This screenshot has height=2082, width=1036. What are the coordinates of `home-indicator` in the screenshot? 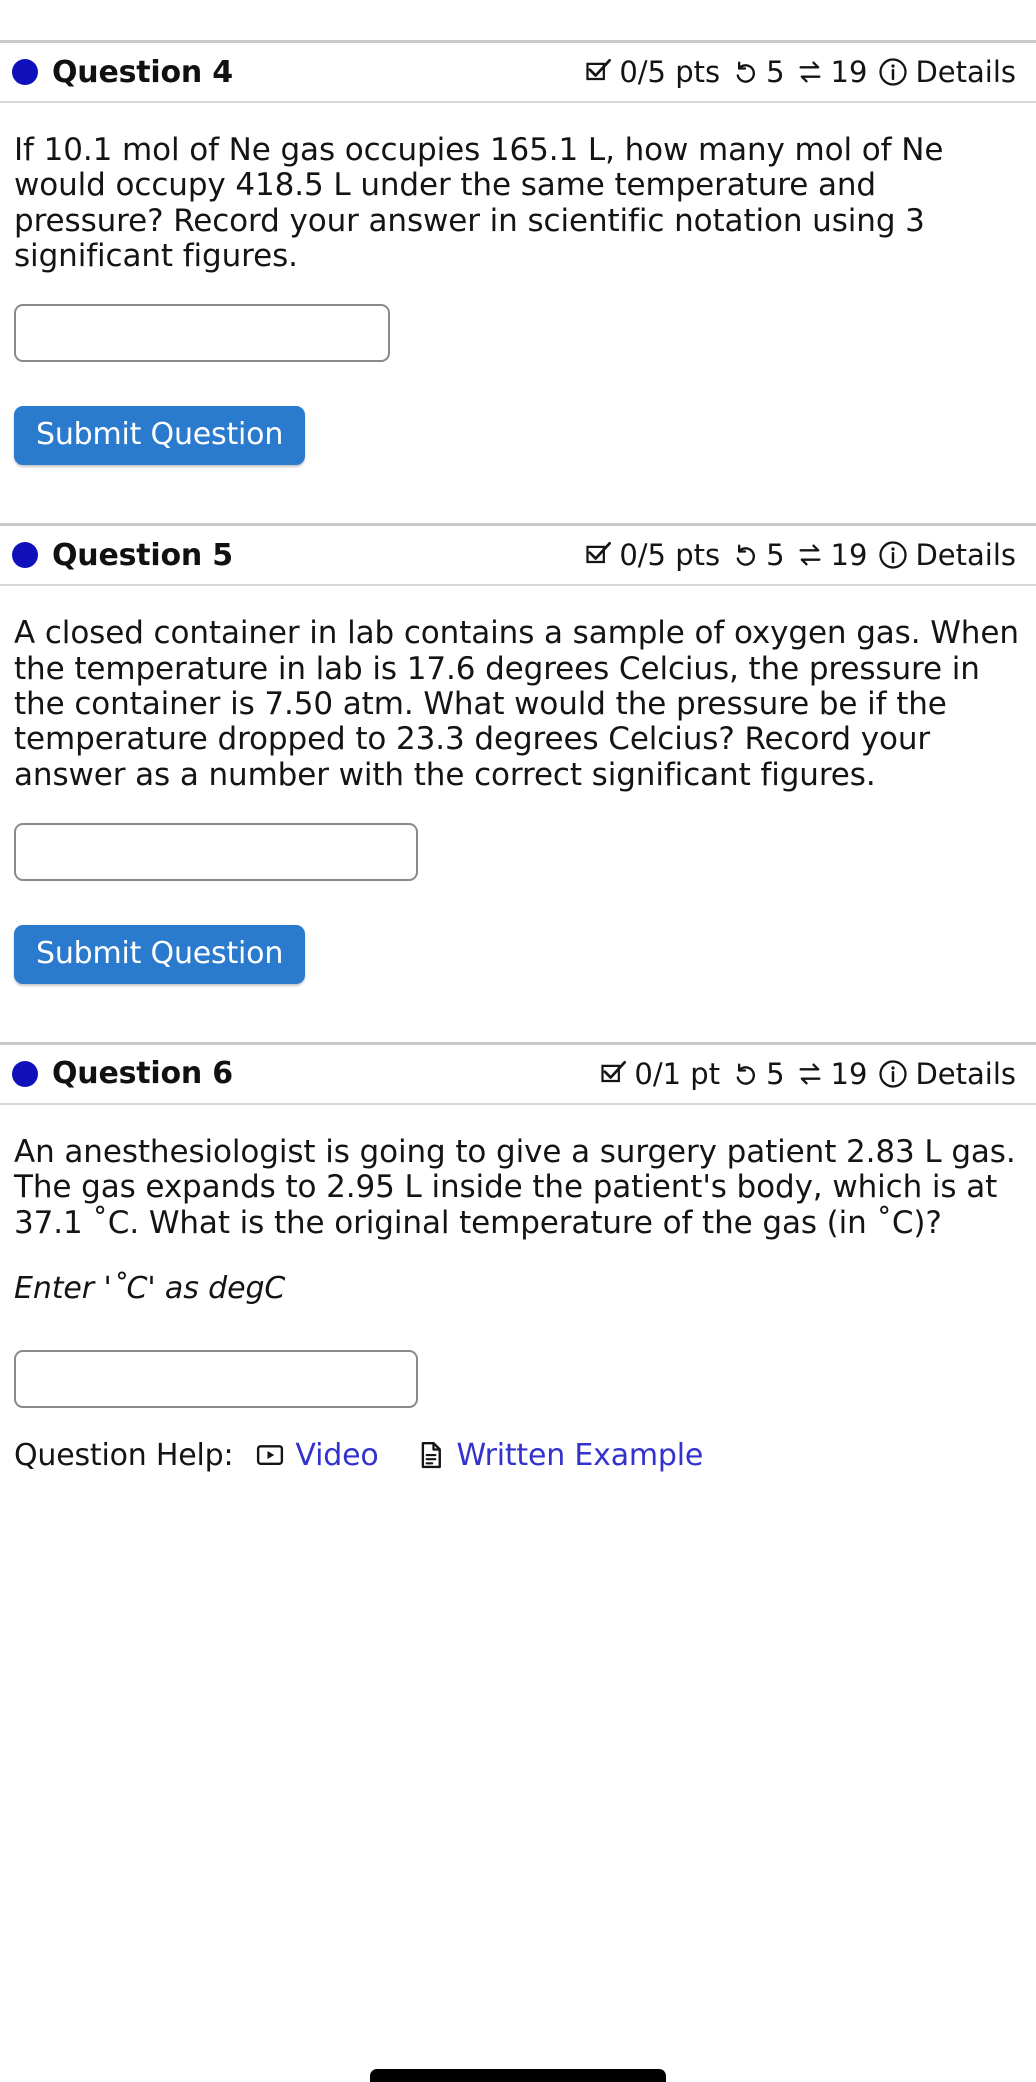 It's located at (518, 2075).